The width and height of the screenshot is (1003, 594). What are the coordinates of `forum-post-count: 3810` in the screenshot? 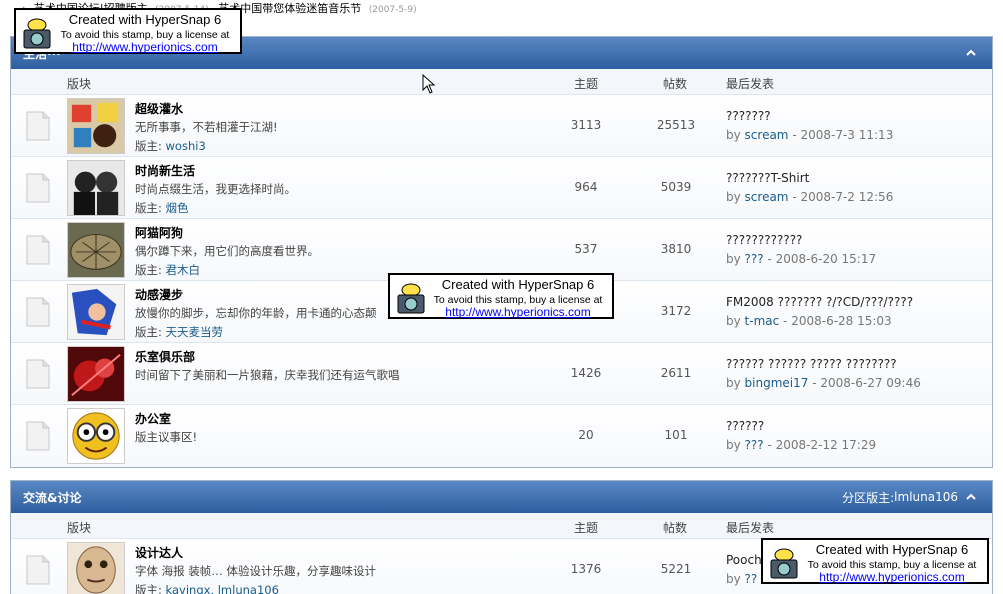 It's located at (676, 249).